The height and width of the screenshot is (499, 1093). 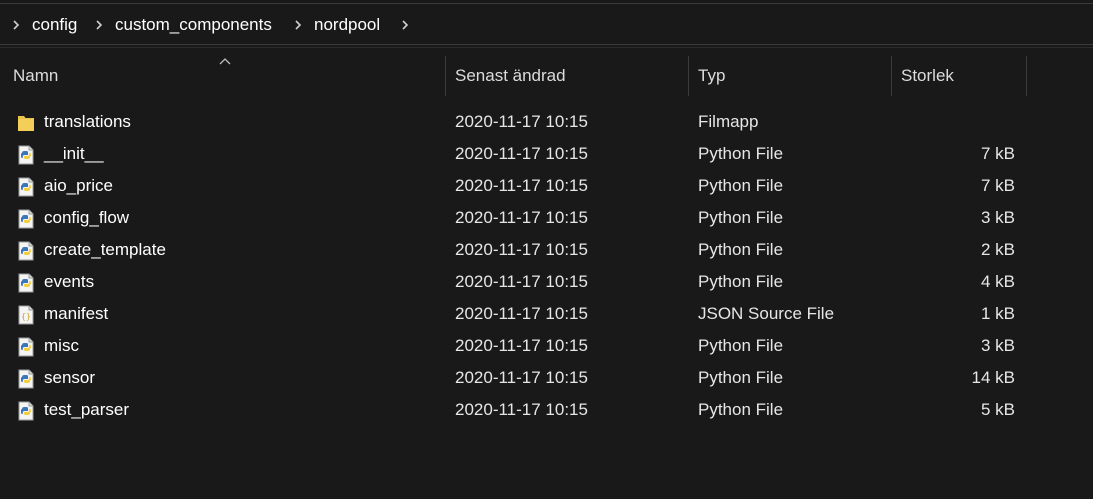 I want to click on column-header-name: Namn, so click(x=35, y=76).